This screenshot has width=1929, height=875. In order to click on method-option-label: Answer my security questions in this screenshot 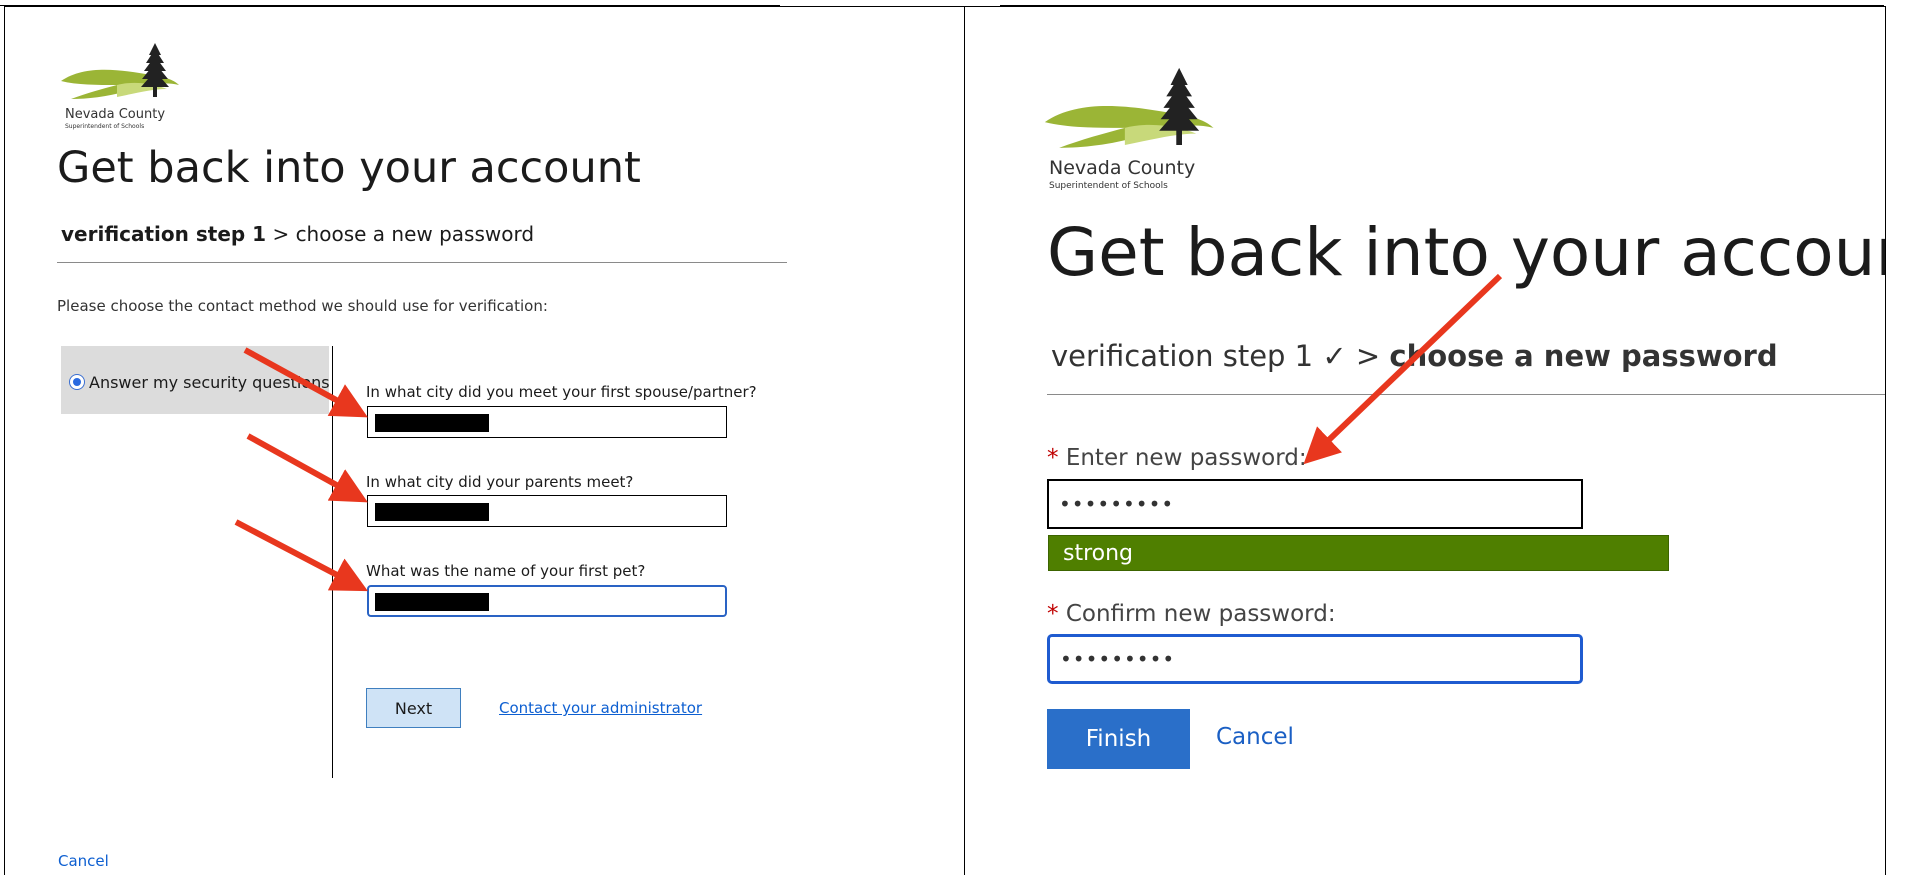, I will do `click(209, 382)`.